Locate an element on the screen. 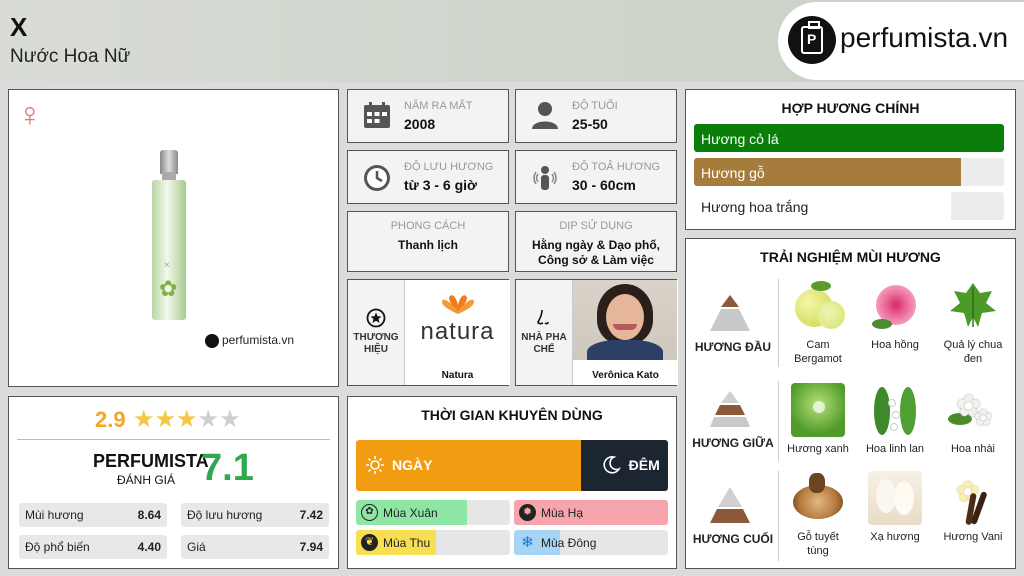 Image resolution: width=1024 pixels, height=576 pixels. season-winter: ❄ Mùa Đông is located at coordinates (591, 542).